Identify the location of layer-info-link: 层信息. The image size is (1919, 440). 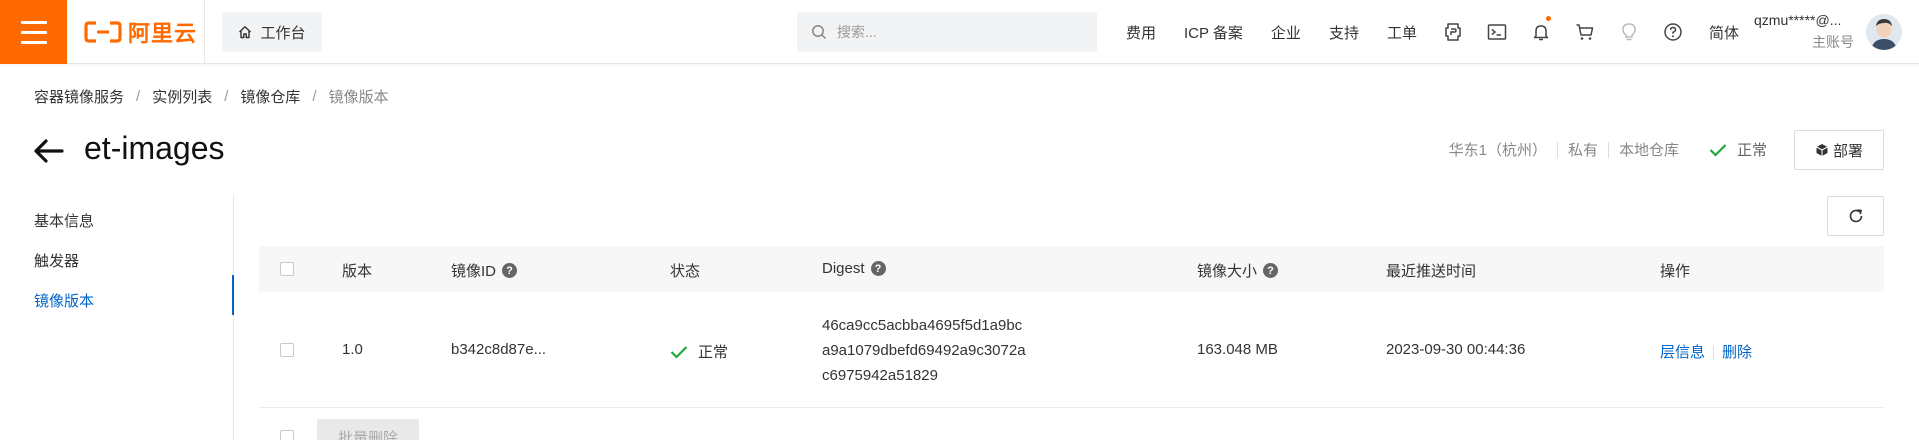
(1682, 352).